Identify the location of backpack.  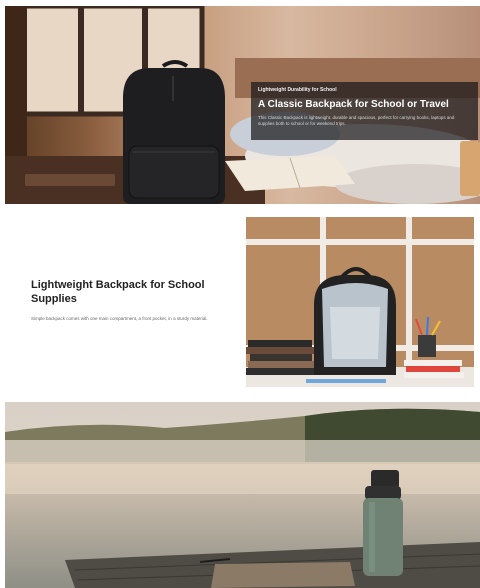
(174, 132).